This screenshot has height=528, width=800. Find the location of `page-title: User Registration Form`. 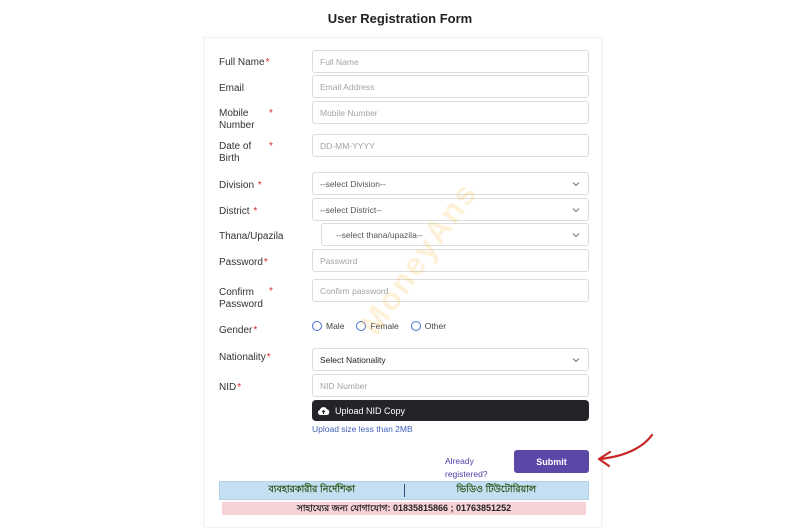

page-title: User Registration Form is located at coordinates (400, 18).